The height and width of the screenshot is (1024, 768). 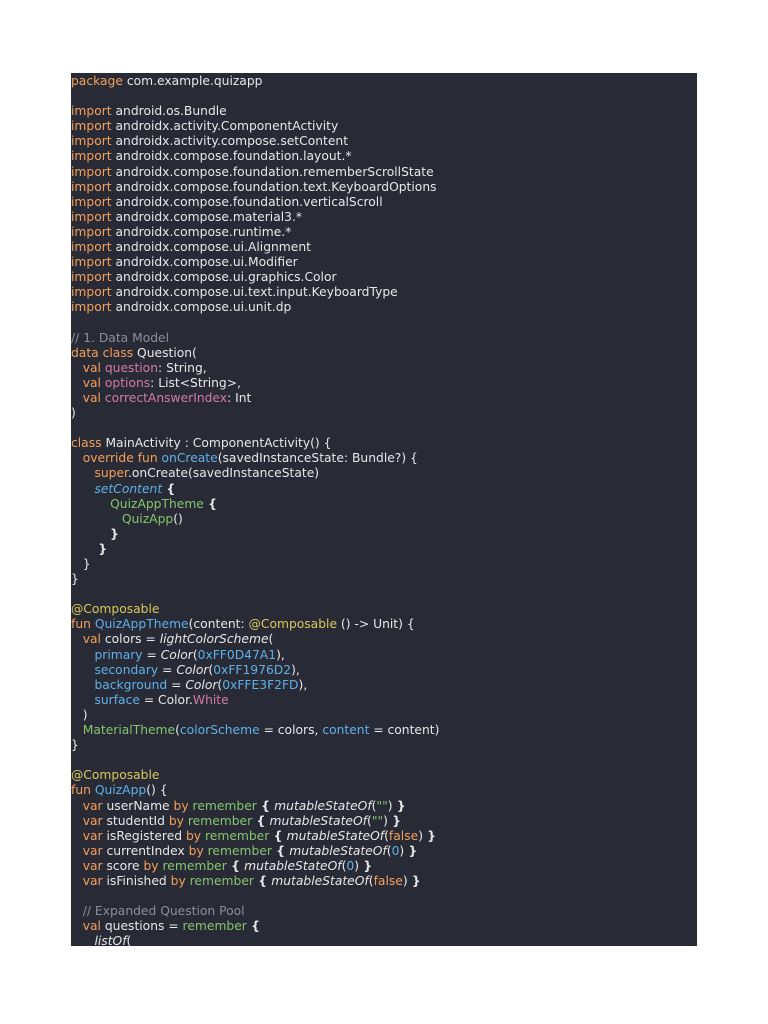 What do you see at coordinates (111, 473) in the screenshot?
I see `code-token: super` at bounding box center [111, 473].